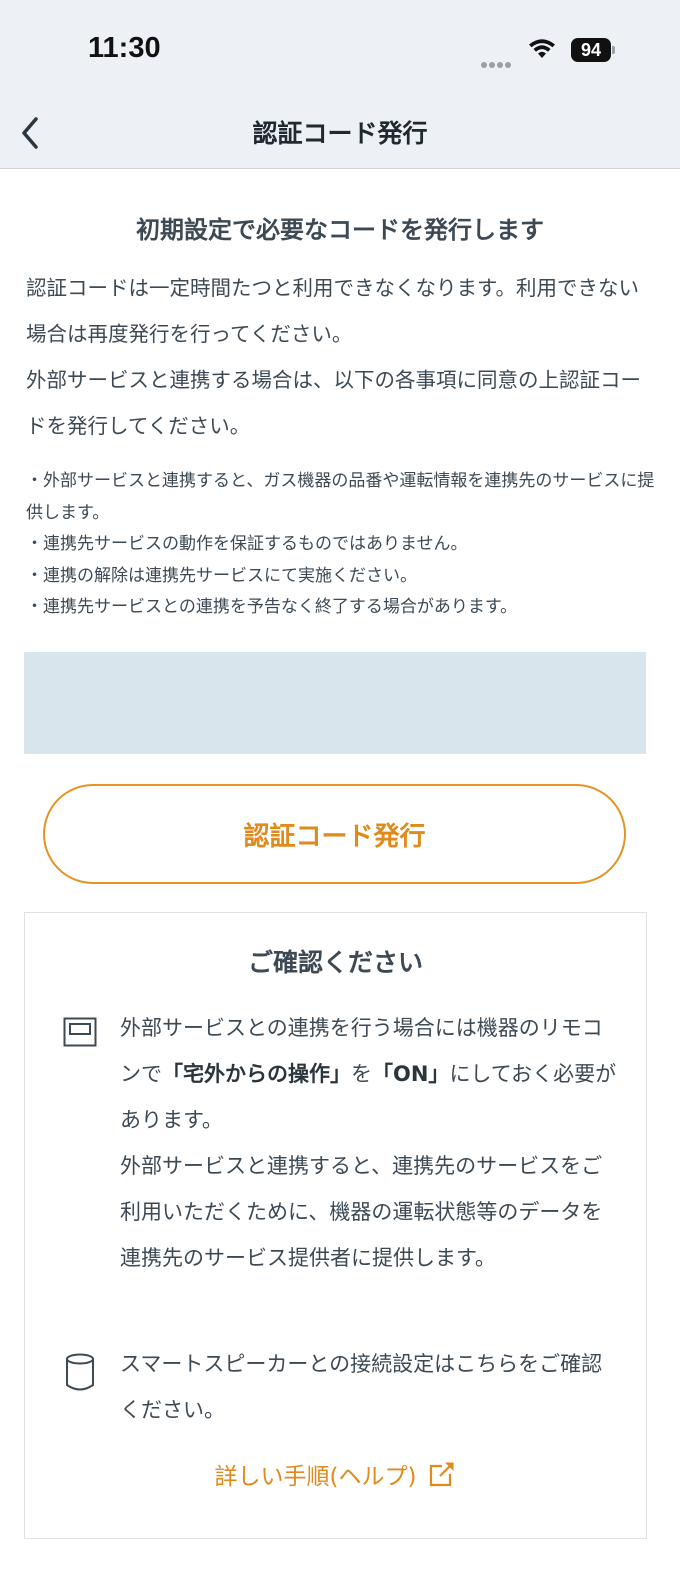  Describe the element at coordinates (256, 1074) in the screenshot. I see `emphasis-text: 「宅外からの操作」` at that location.